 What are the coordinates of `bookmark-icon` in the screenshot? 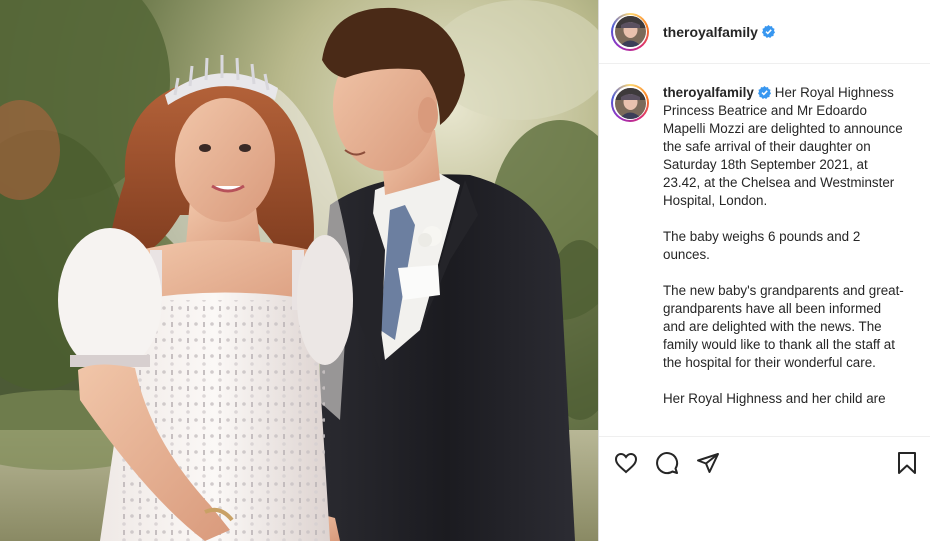 It's located at (907, 462).